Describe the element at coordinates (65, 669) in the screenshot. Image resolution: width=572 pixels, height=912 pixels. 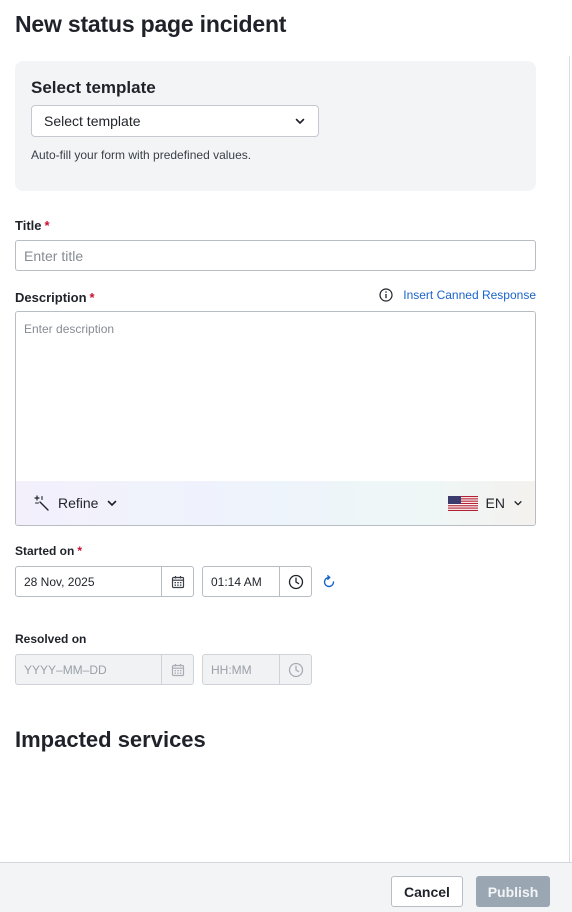
I see `resolved-date-placeholder: YYYY–MM–DD` at that location.